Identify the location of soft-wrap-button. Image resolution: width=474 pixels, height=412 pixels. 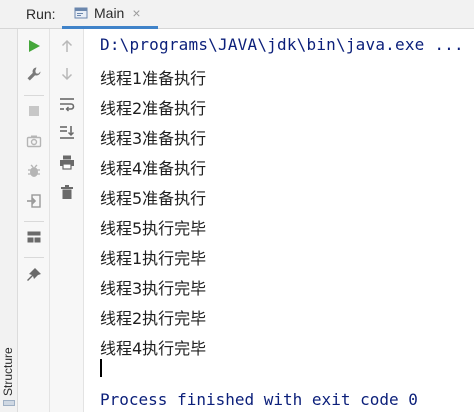
(67, 104).